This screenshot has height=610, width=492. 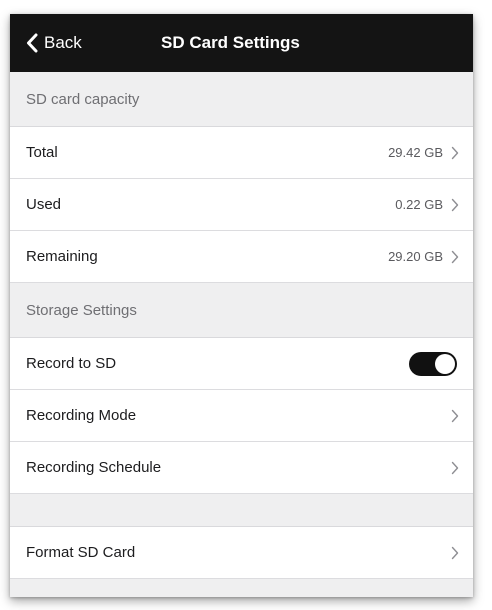 I want to click on back-button: Back, so click(x=50, y=43).